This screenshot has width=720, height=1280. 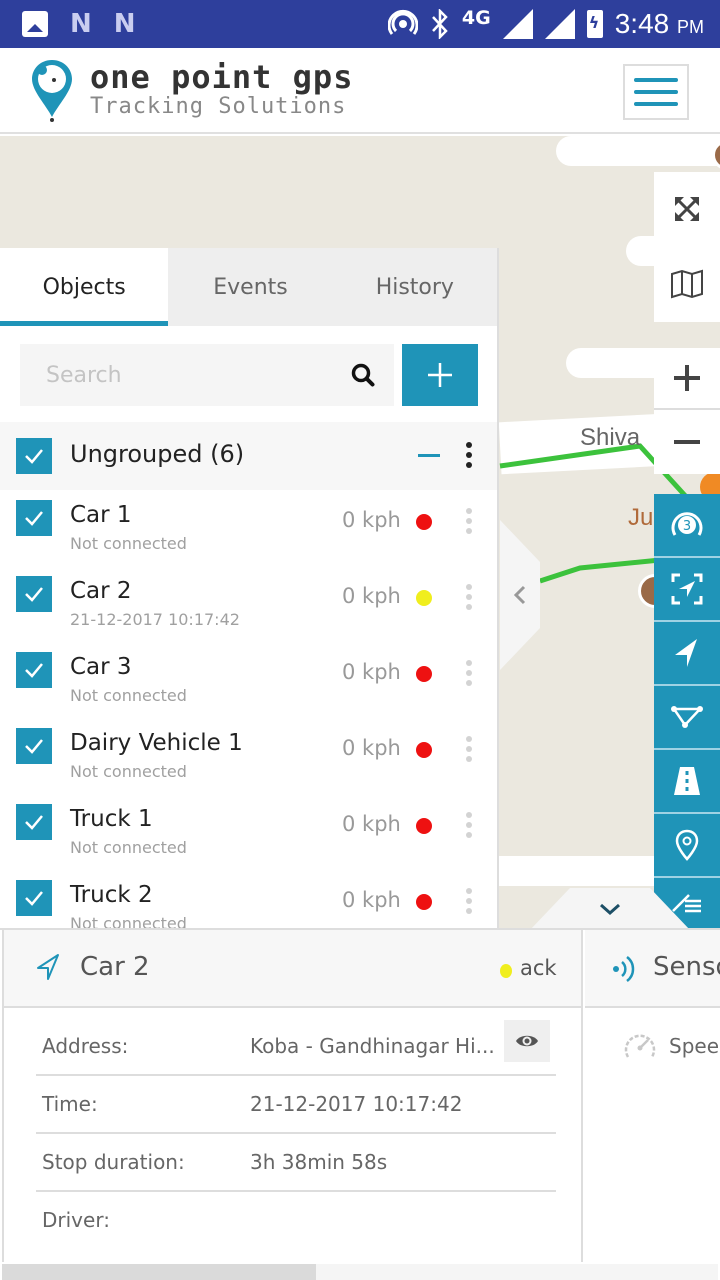 I want to click on zoom-in-button, so click(x=687, y=379).